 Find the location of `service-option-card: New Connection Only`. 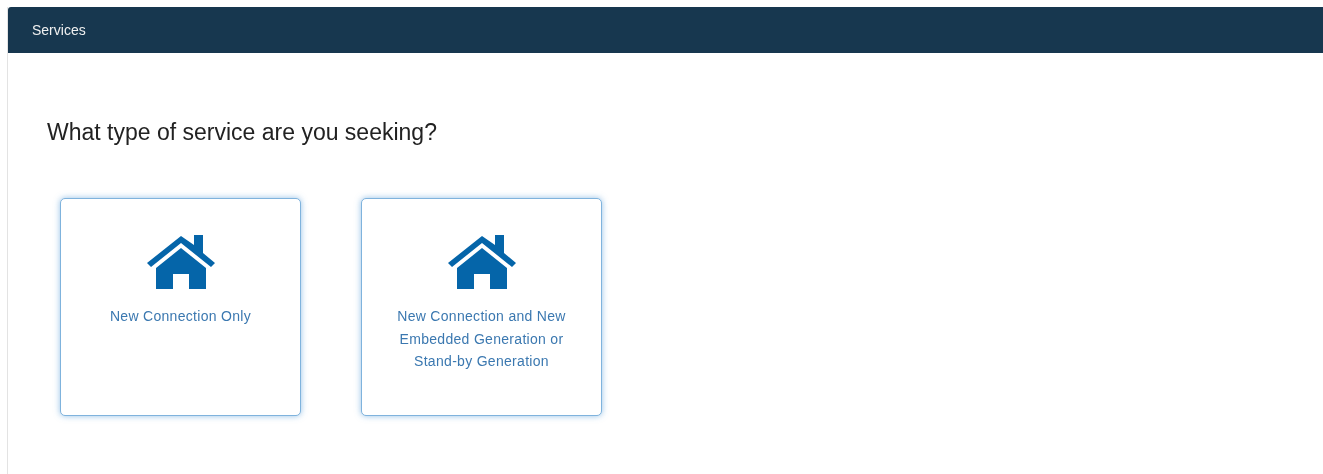

service-option-card: New Connection Only is located at coordinates (180, 307).